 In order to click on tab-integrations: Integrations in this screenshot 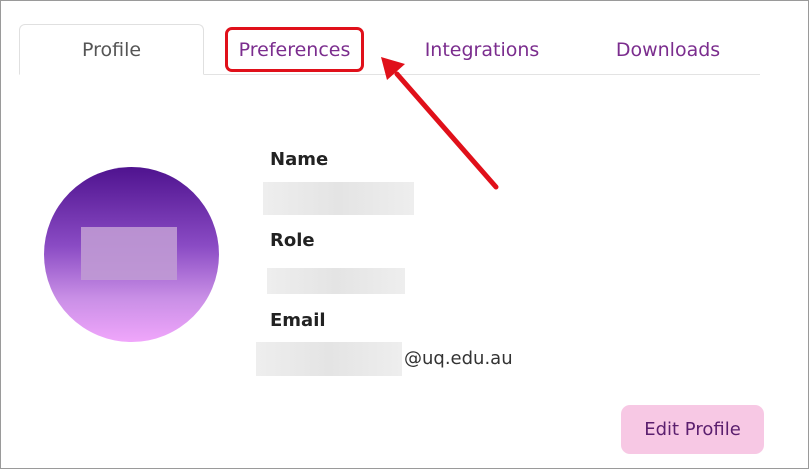, I will do `click(482, 49)`.